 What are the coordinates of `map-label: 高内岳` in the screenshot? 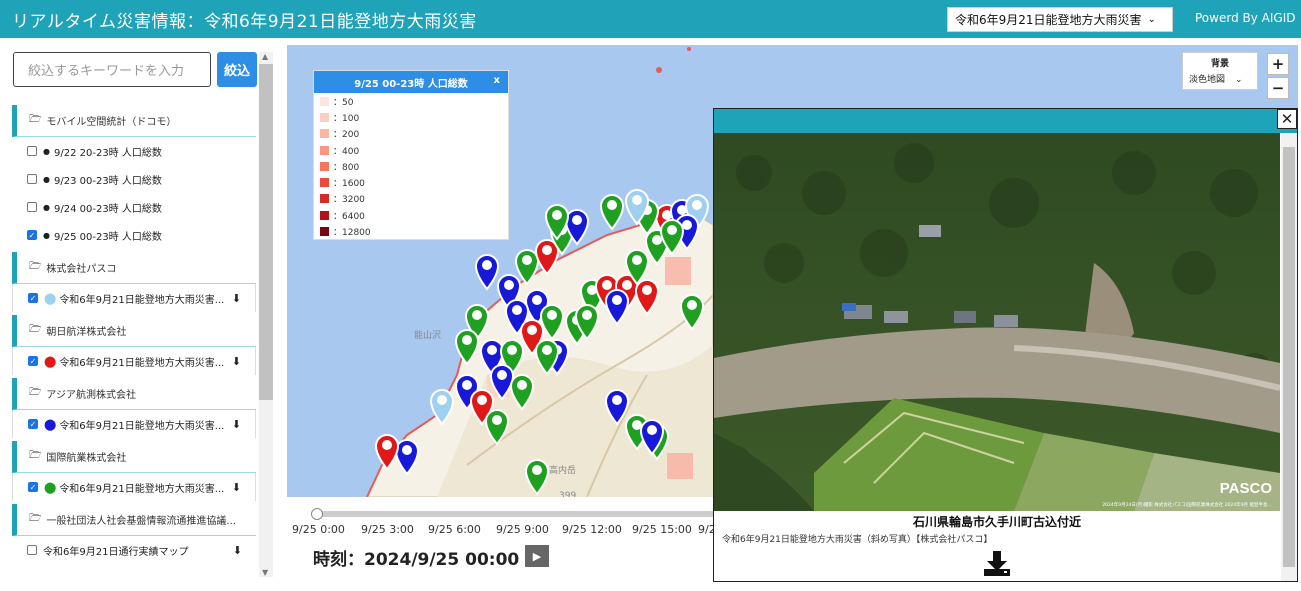 It's located at (563, 471).